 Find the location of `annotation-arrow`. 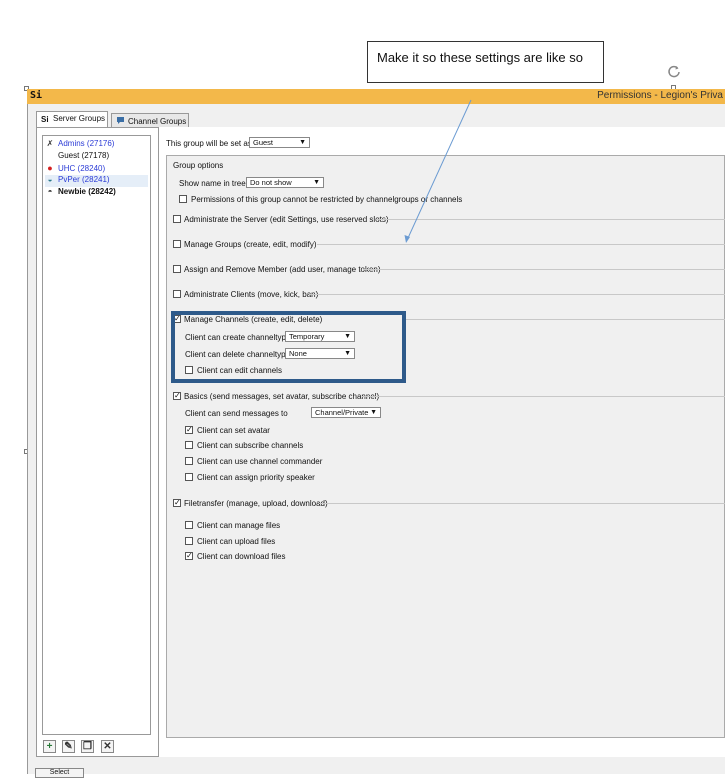

annotation-arrow is located at coordinates (438, 171).